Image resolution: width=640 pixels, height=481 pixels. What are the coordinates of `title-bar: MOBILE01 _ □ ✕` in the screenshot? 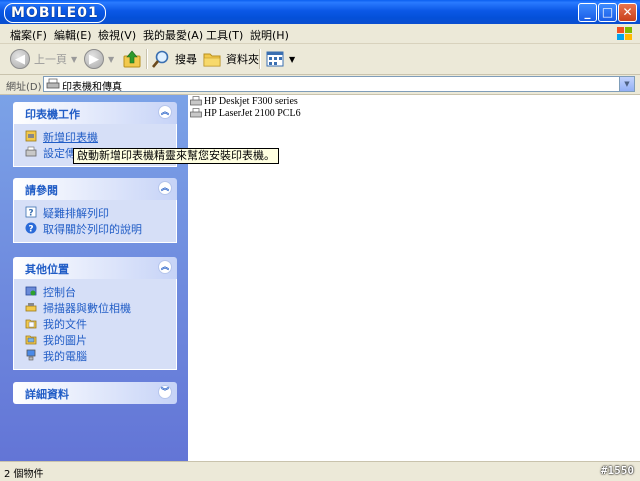 It's located at (320, 12).